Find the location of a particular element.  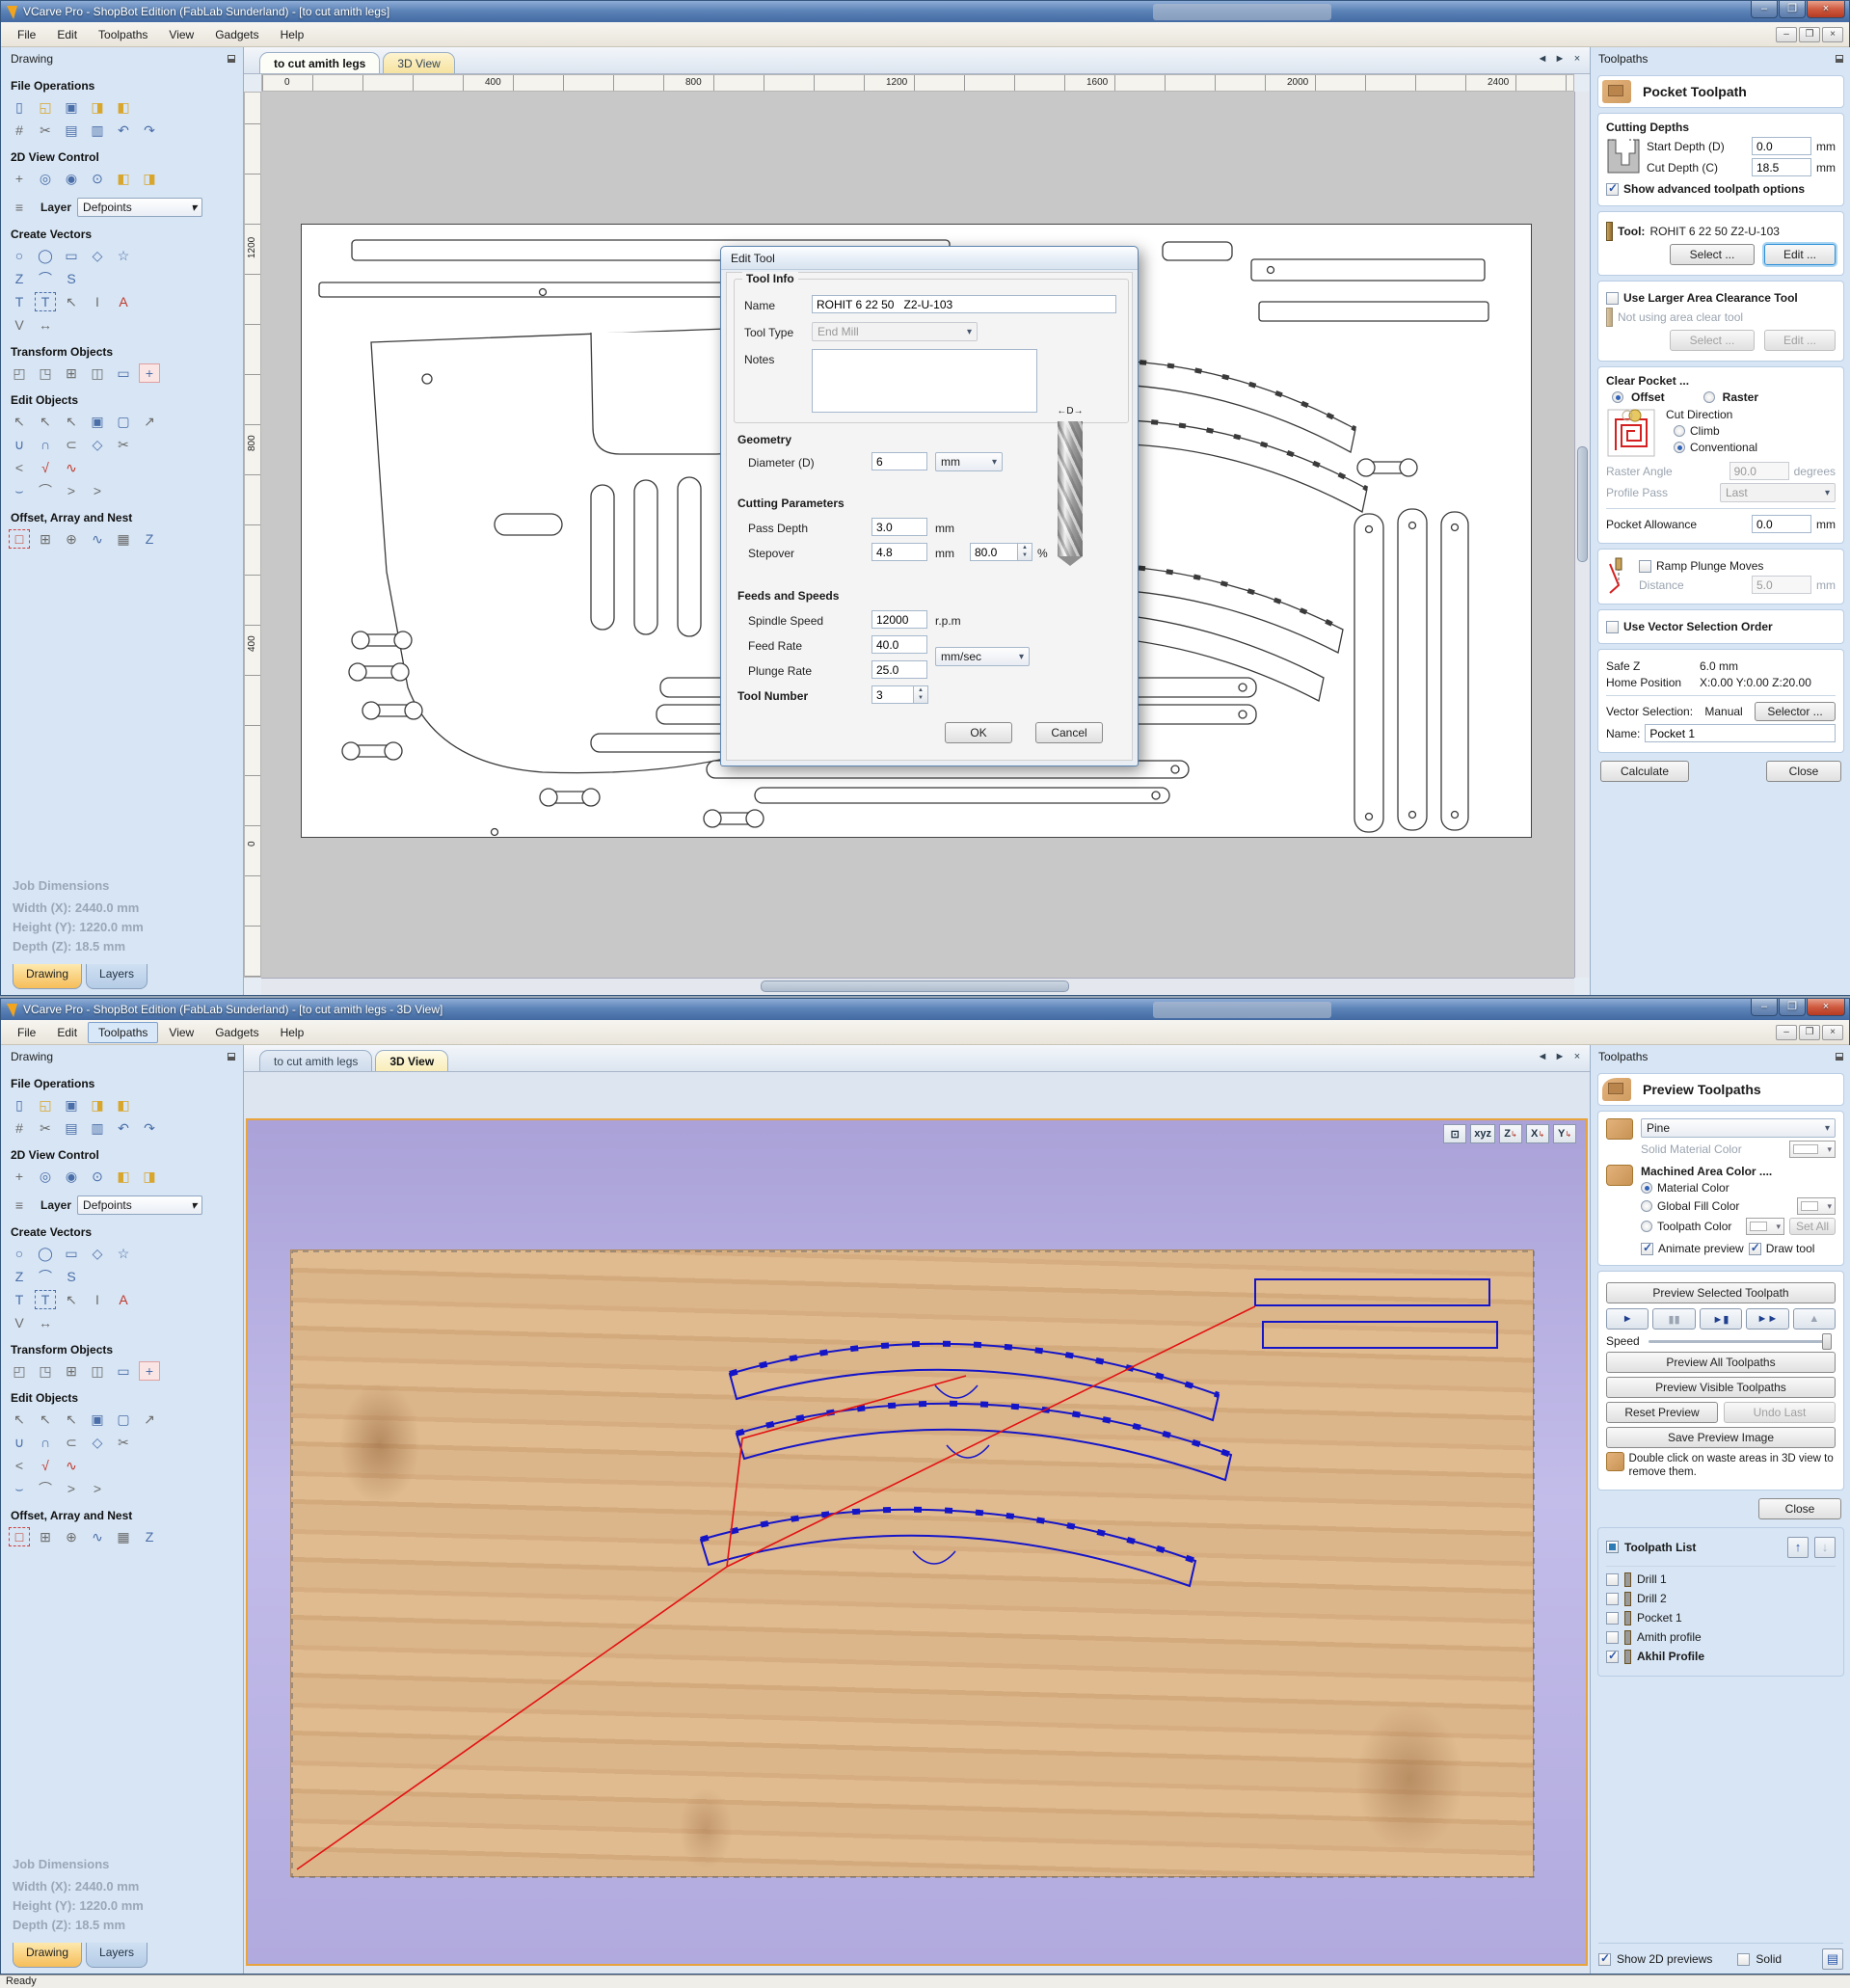

zigzag-icon: Z is located at coordinates (149, 539).